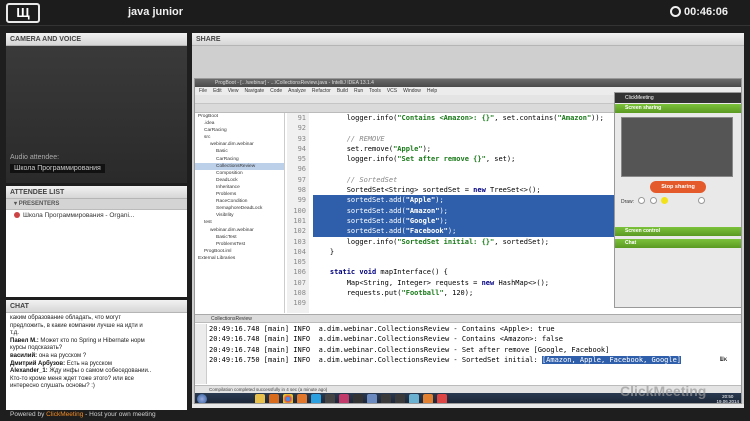 This screenshot has height=421, width=750. I want to click on chat-message: интересно слушать основы? :), so click(96, 387).